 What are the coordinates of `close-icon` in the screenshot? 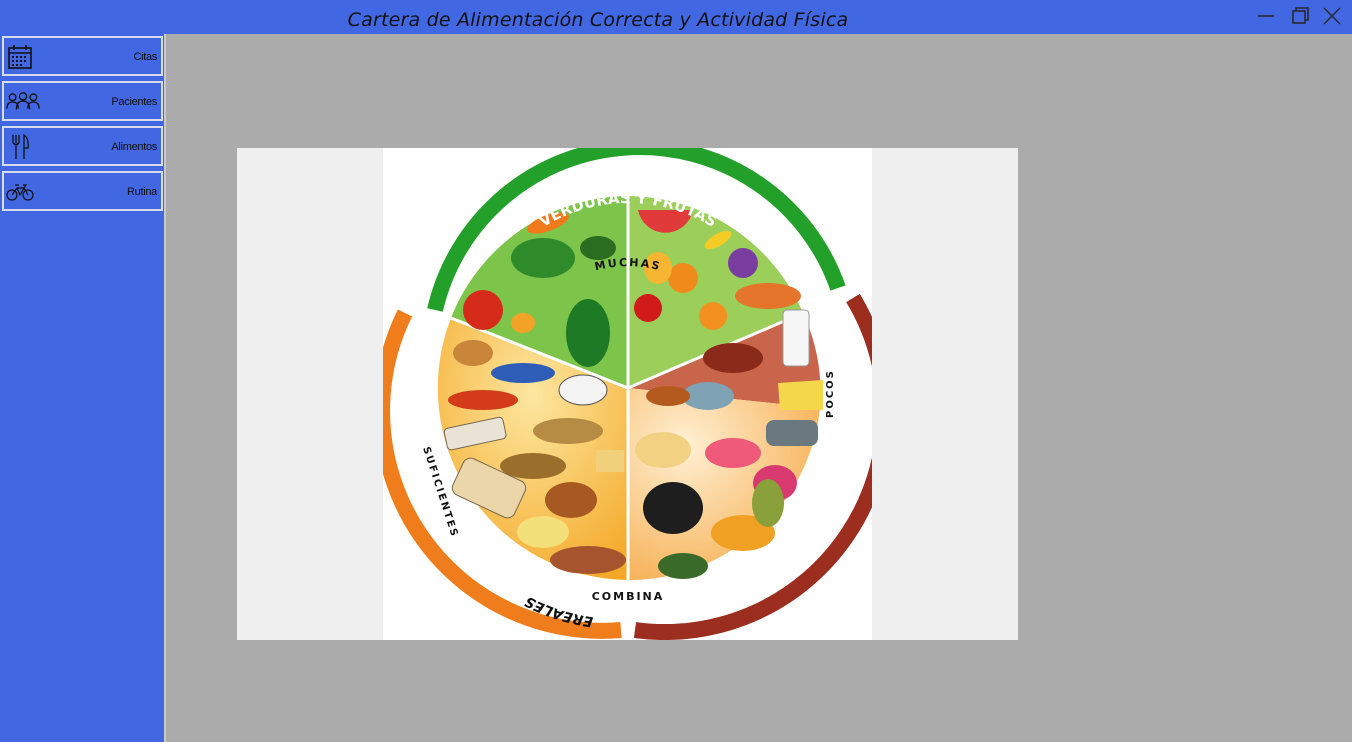 It's located at (1332, 16).